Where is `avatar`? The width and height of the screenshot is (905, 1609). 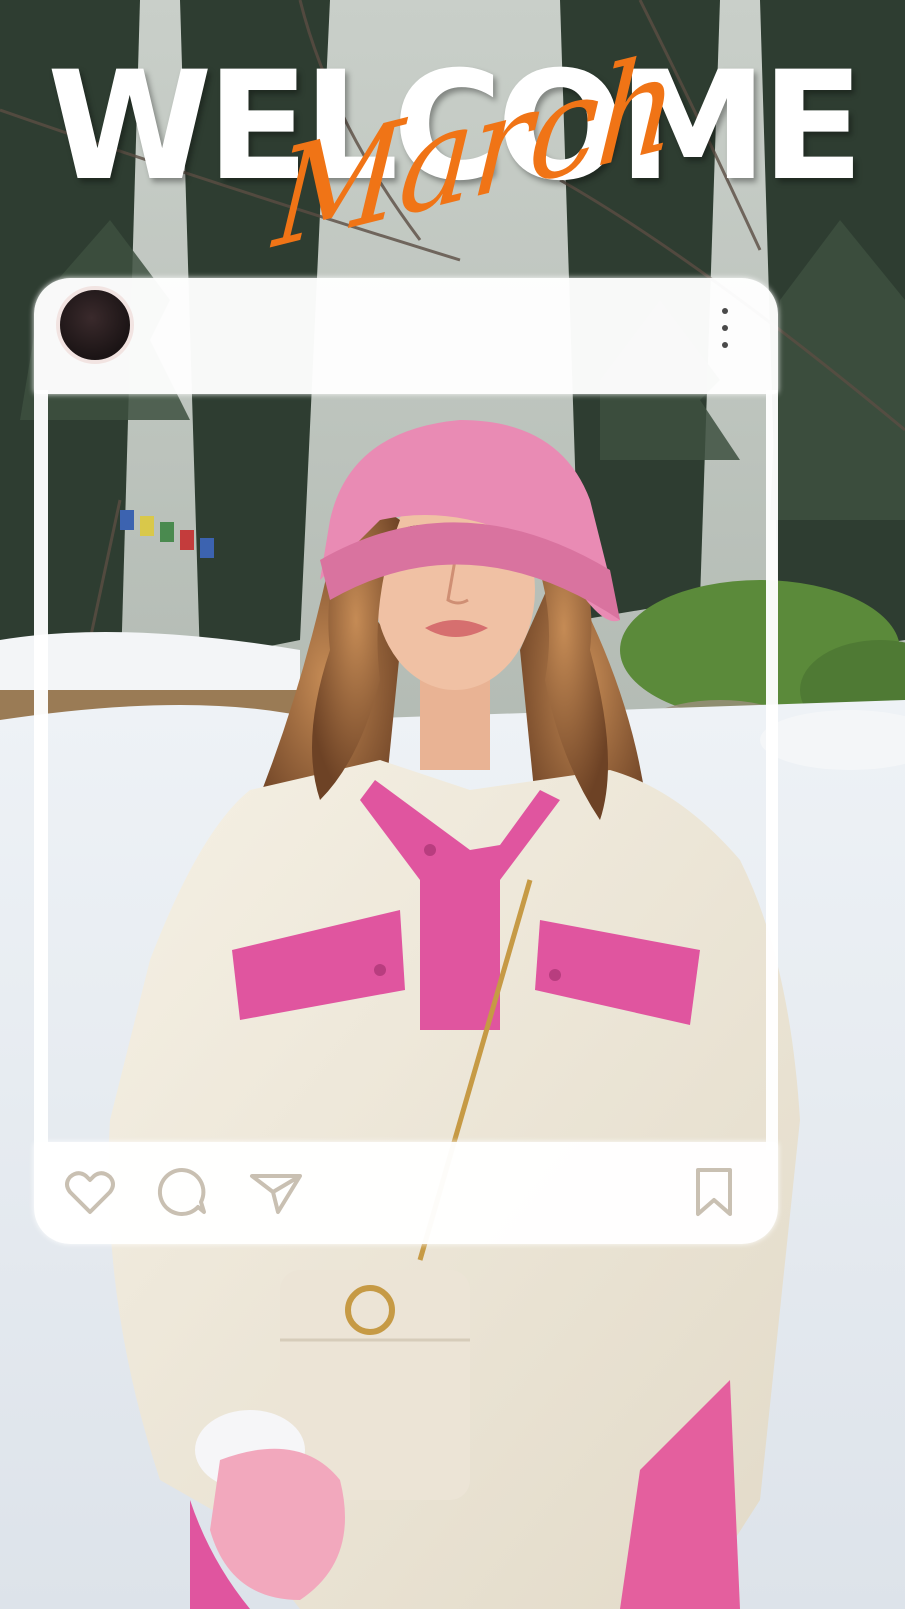
avatar is located at coordinates (95, 325).